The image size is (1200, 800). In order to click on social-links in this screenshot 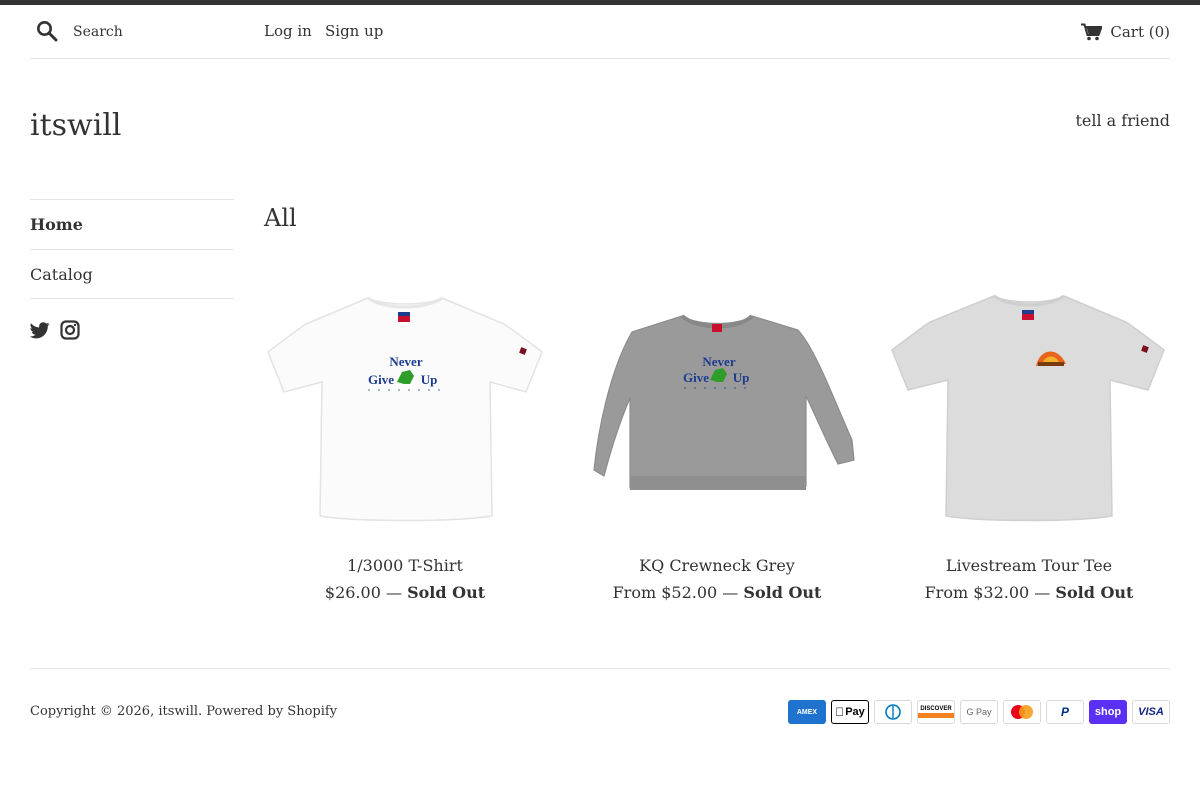, I will do `click(54, 330)`.